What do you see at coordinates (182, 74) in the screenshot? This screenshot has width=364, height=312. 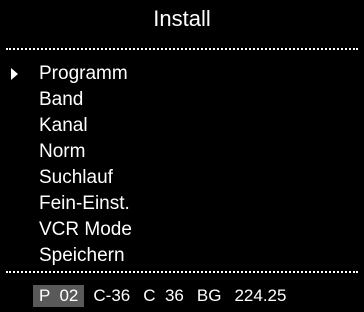 I see `menu-item-programm: Programm` at bounding box center [182, 74].